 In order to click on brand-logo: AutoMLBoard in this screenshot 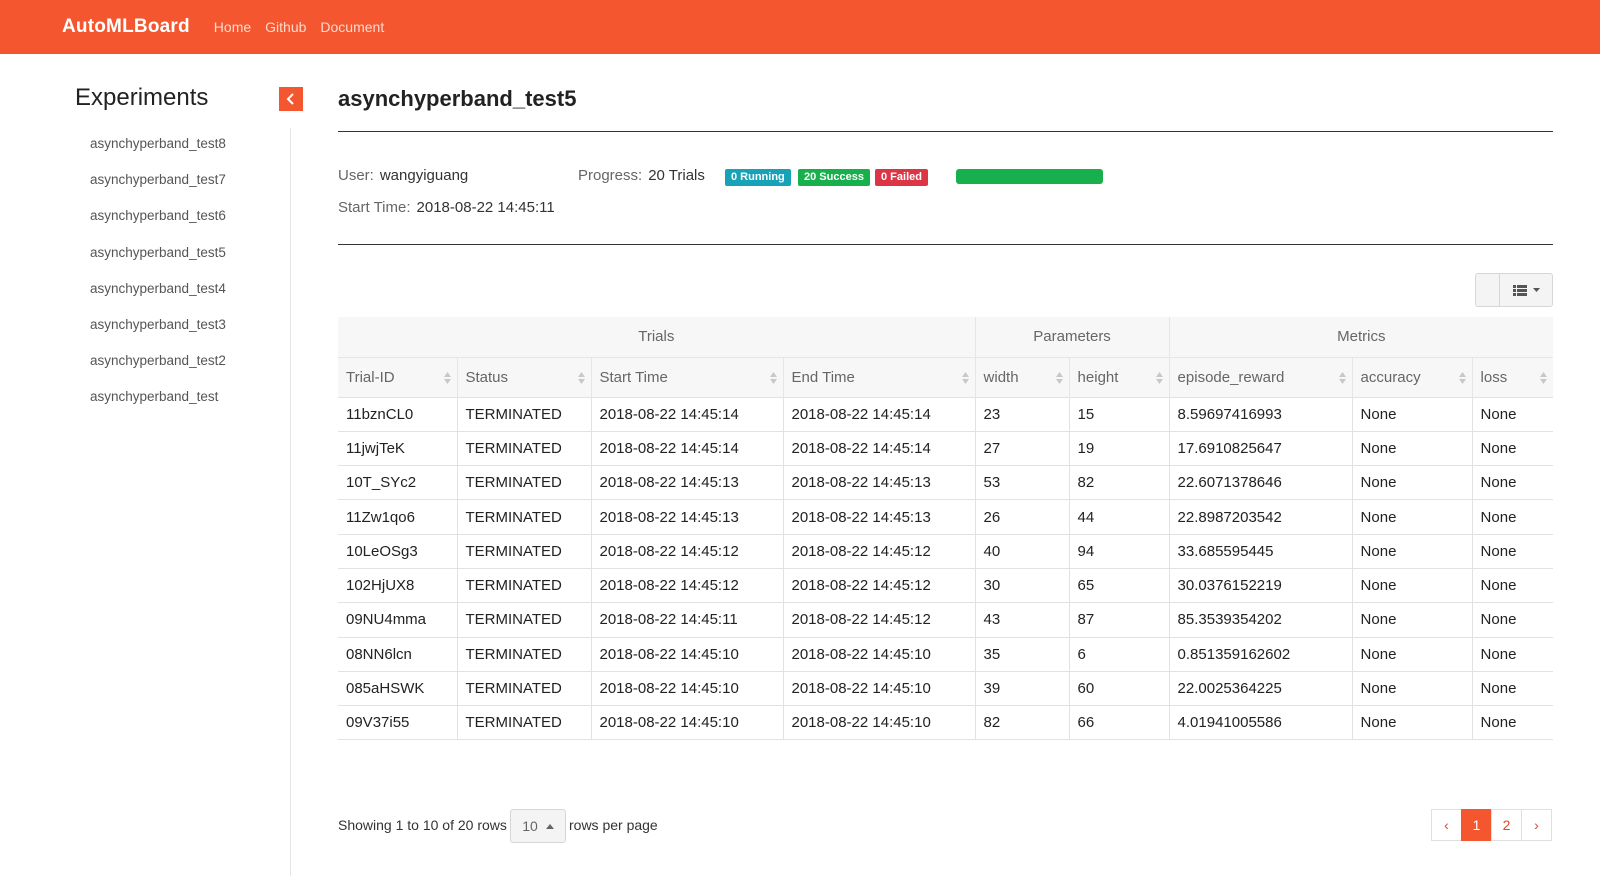, I will do `click(126, 27)`.